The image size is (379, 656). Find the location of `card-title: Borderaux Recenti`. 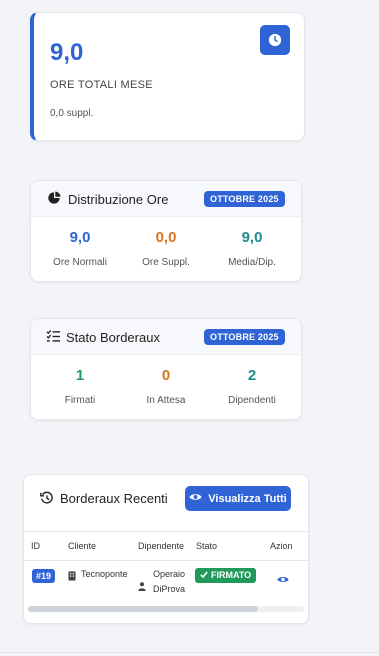

card-title: Borderaux Recenti is located at coordinates (114, 498).